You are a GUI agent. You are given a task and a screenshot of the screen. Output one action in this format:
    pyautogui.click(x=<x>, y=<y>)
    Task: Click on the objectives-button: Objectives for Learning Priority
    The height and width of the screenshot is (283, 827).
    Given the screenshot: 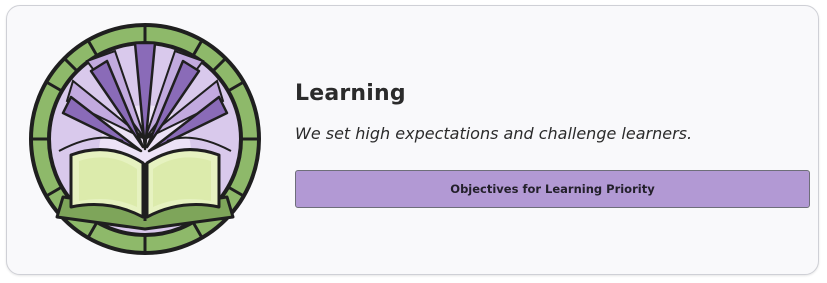 What is the action you would take?
    pyautogui.click(x=552, y=189)
    